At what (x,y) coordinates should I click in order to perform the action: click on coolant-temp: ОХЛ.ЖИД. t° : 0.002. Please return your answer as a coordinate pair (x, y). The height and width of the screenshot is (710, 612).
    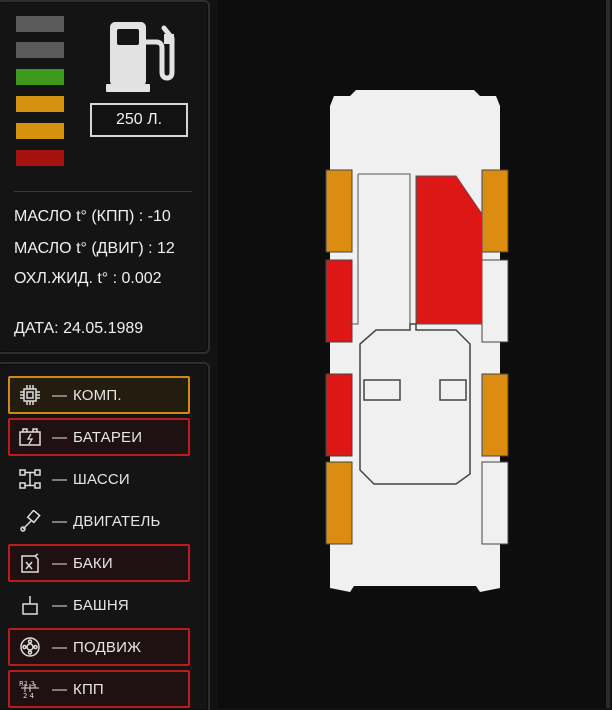
    Looking at the image, I should click on (88, 279).